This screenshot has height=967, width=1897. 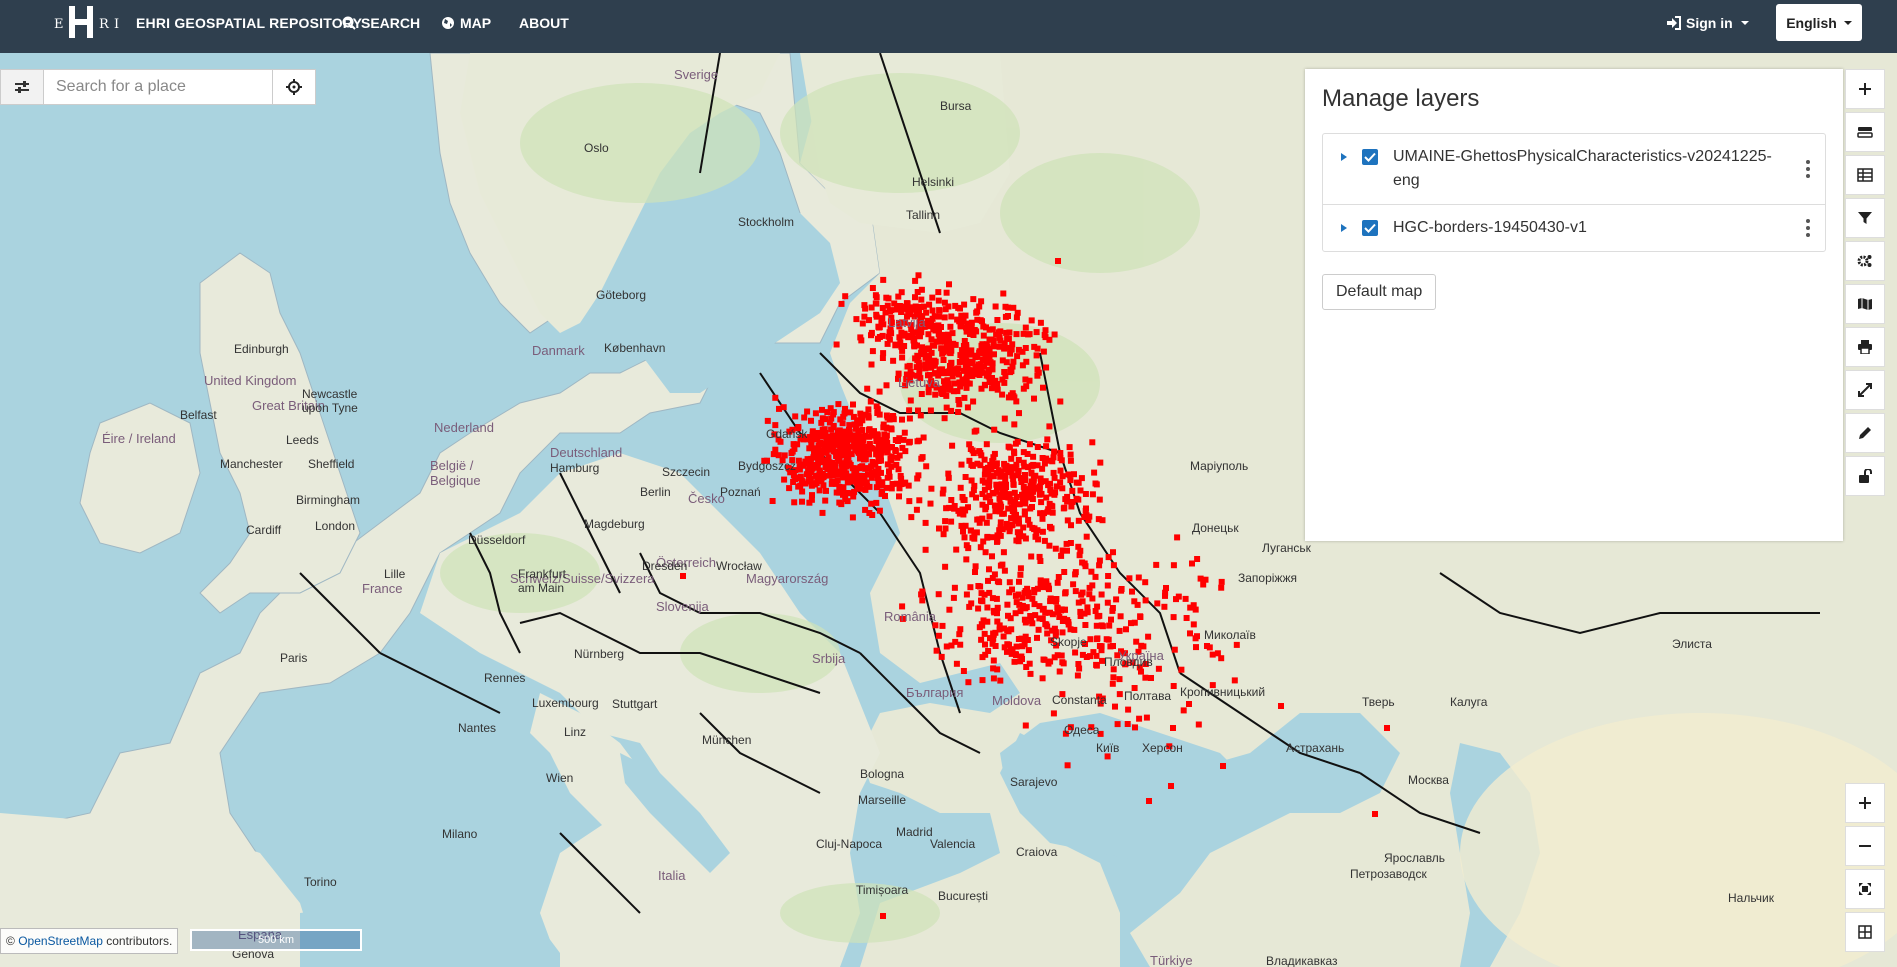 I want to click on filter-button, so click(x=1865, y=218).